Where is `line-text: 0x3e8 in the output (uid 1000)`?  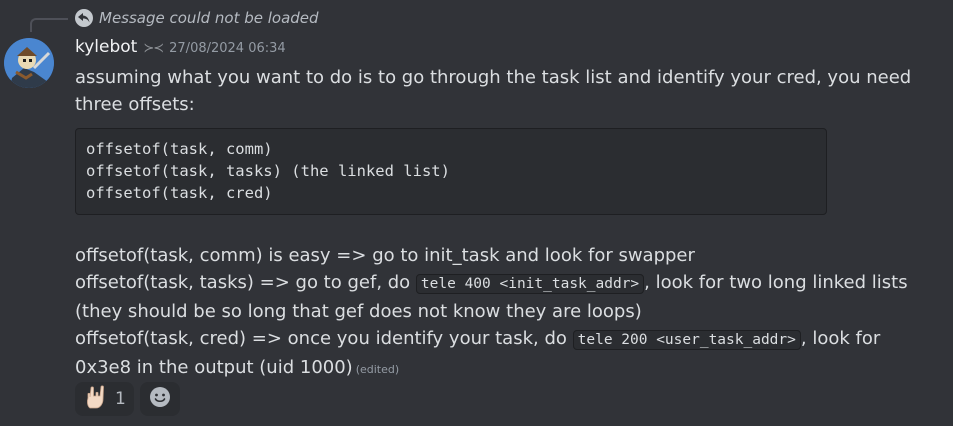
line-text: 0x3e8 in the output (uid 1000) is located at coordinates (214, 367).